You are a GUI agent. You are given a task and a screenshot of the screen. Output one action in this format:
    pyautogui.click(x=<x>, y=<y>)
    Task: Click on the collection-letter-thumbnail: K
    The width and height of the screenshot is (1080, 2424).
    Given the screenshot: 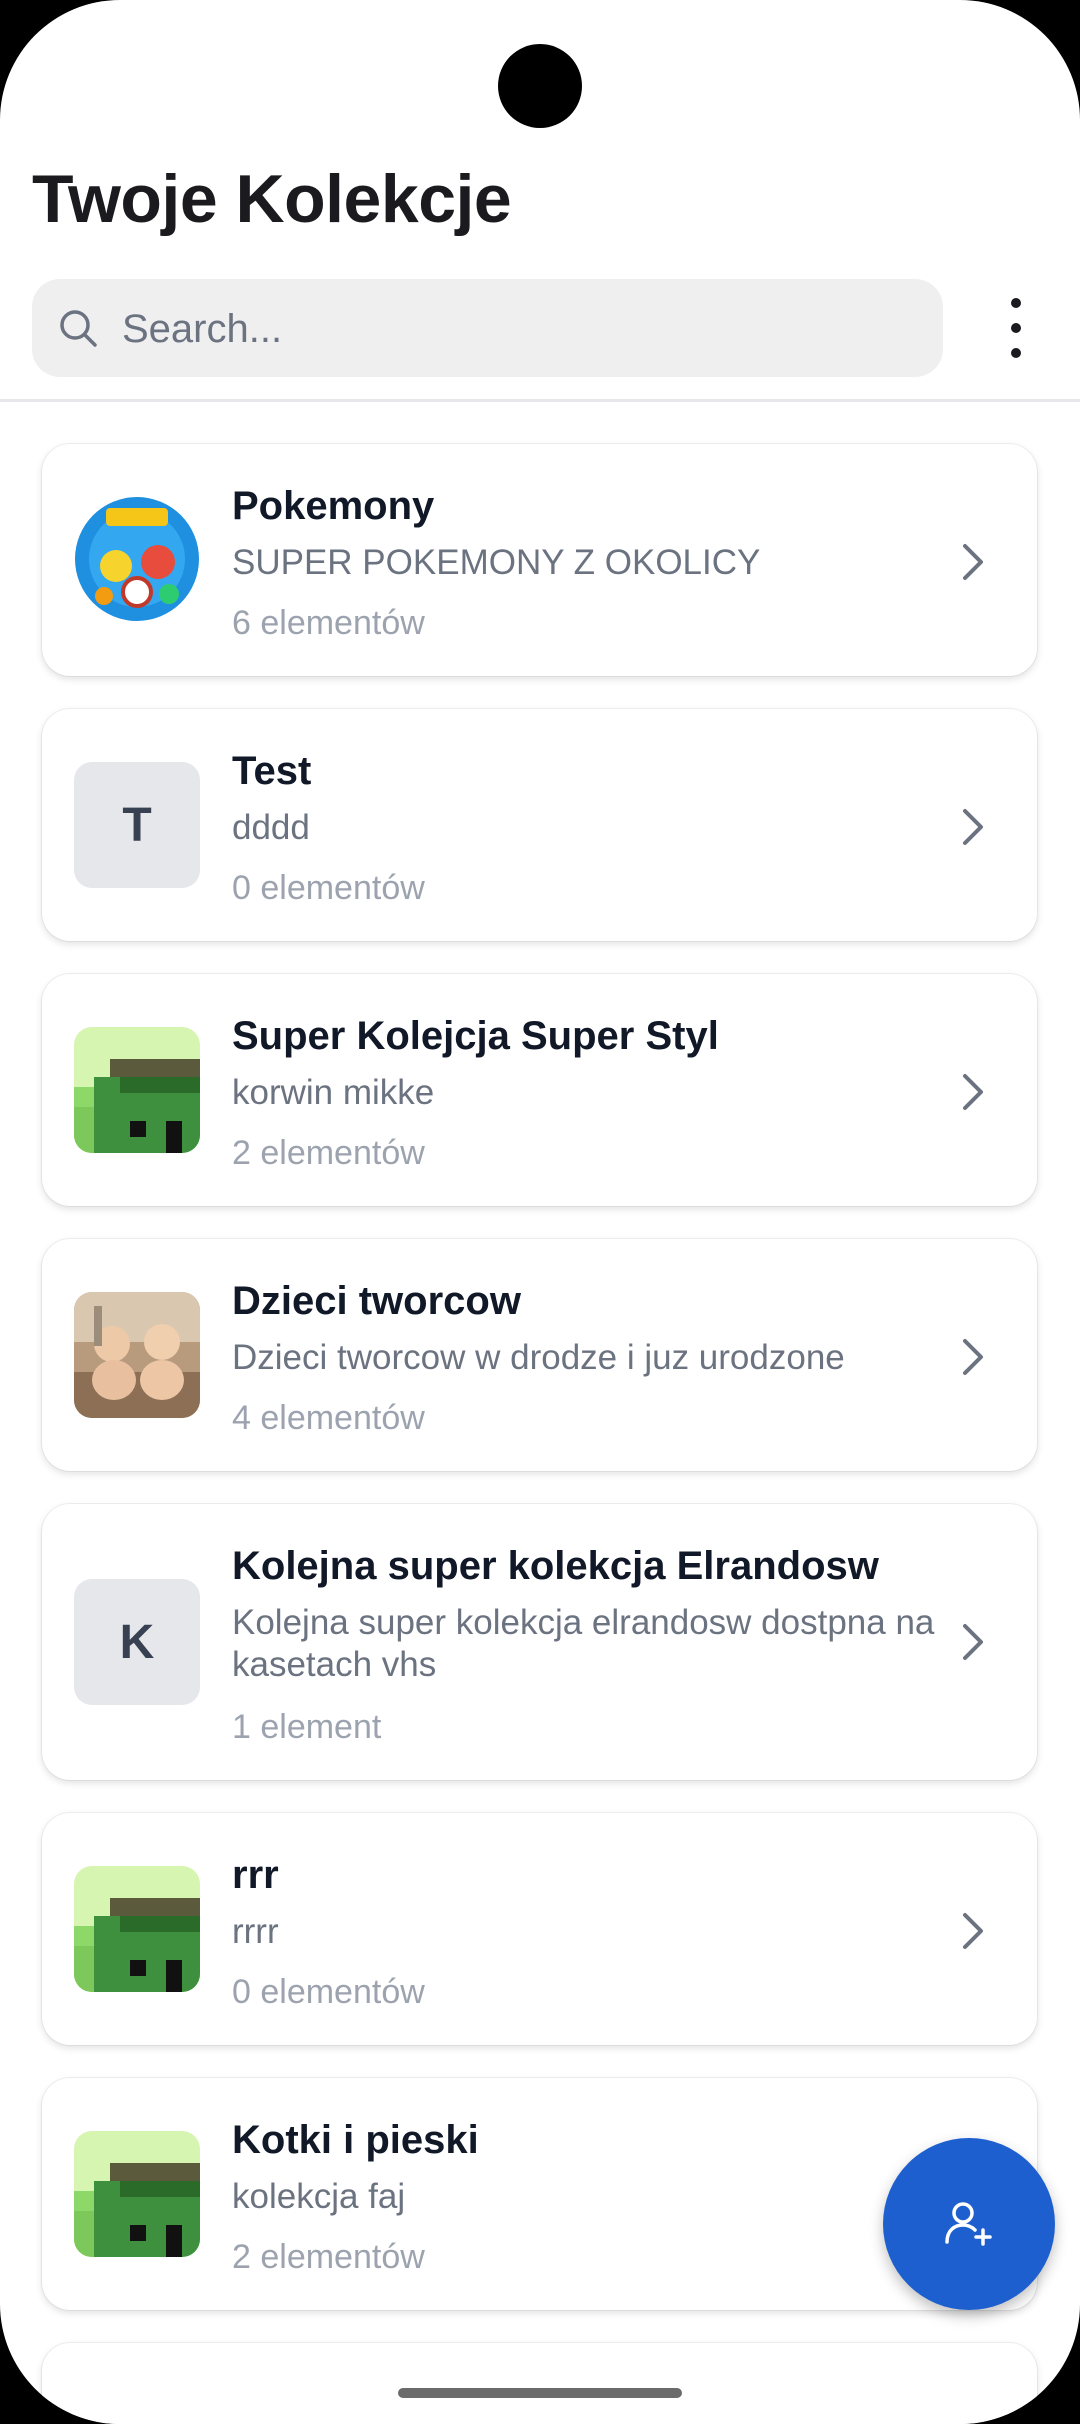 What is the action you would take?
    pyautogui.click(x=137, y=1642)
    